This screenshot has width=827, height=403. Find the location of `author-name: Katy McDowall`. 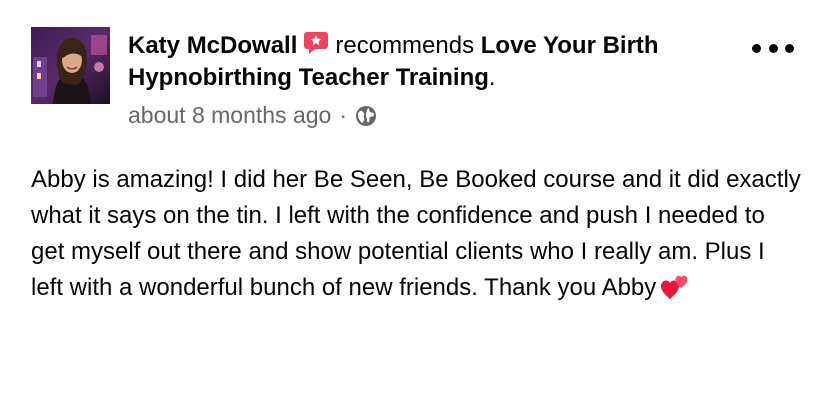

author-name: Katy McDowall is located at coordinates (212, 45).